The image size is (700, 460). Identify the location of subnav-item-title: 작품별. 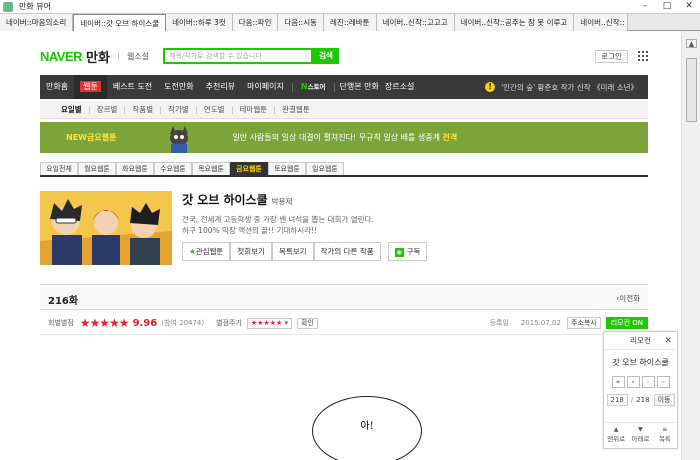
(142, 109).